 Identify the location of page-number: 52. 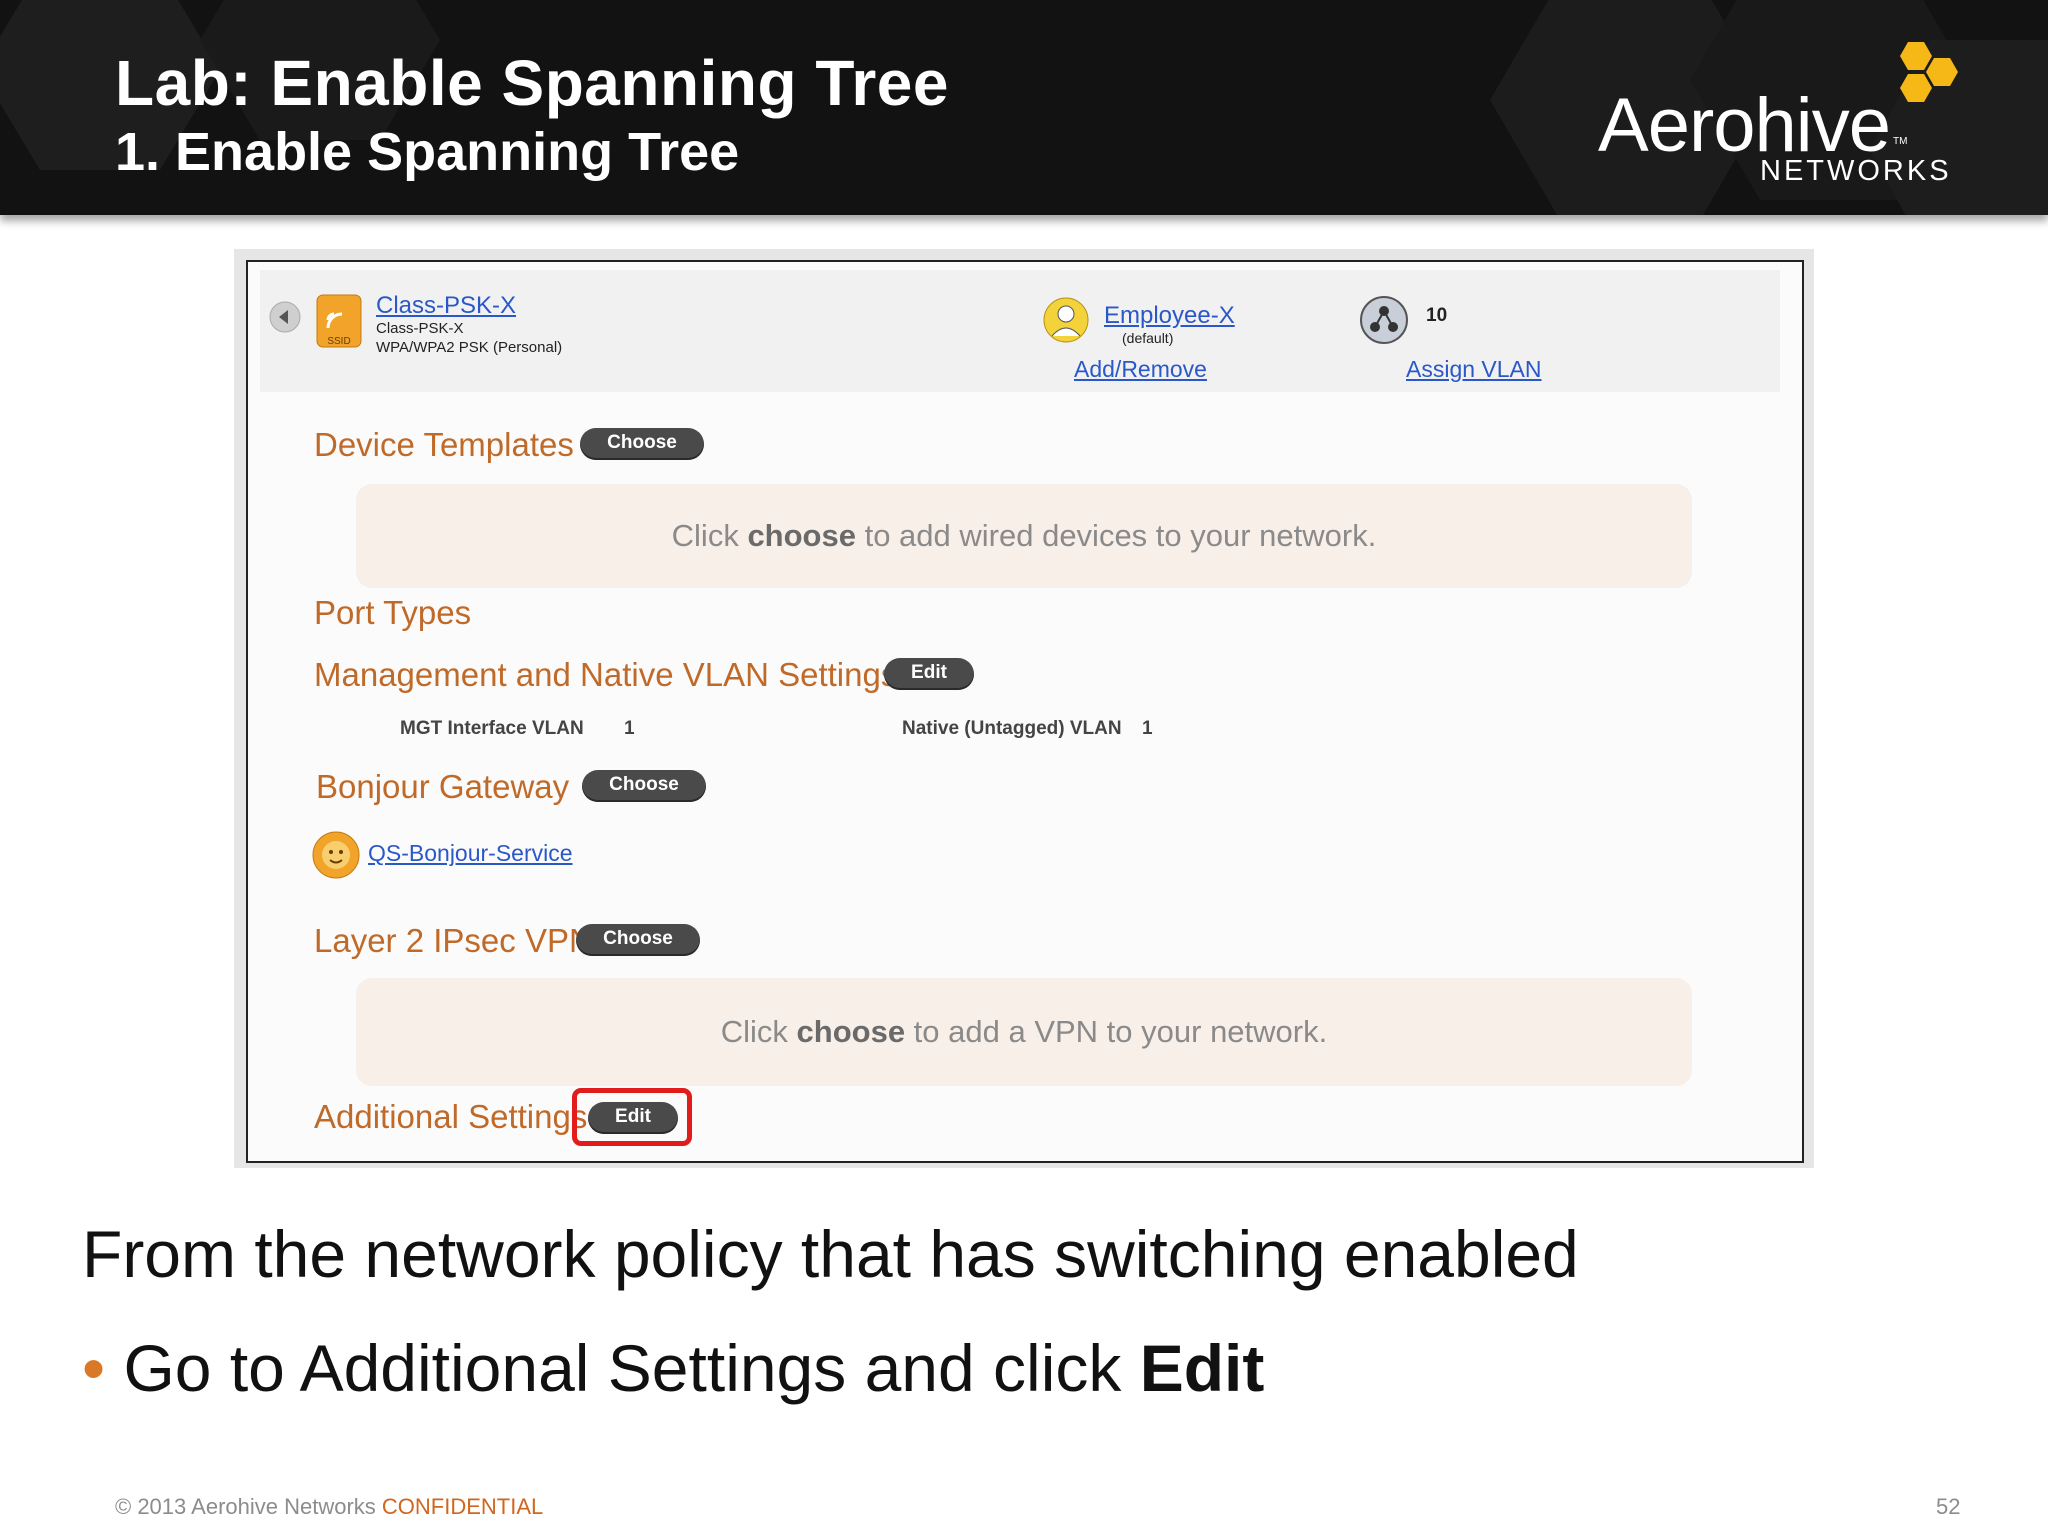
(1948, 1506).